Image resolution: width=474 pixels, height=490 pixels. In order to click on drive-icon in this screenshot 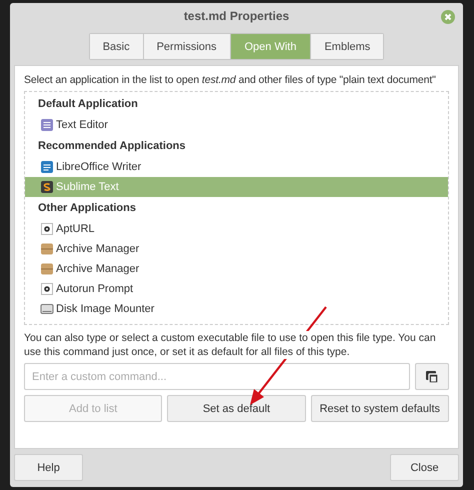, I will do `click(47, 309)`.